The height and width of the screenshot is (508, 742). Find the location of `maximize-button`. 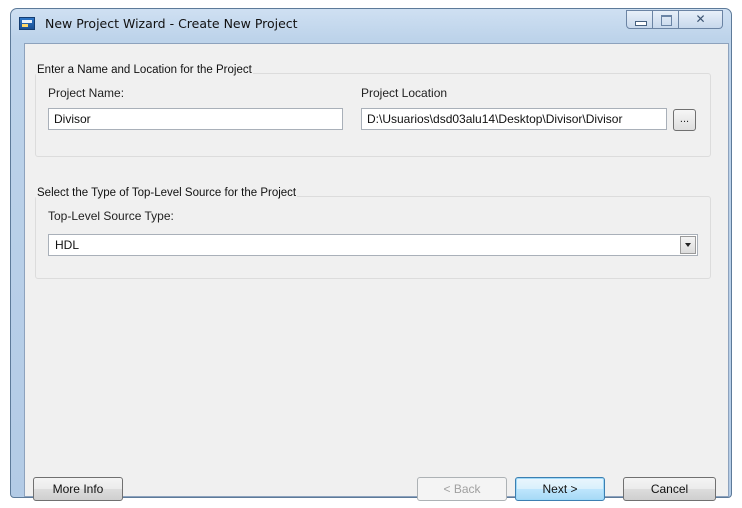

maximize-button is located at coordinates (666, 19).